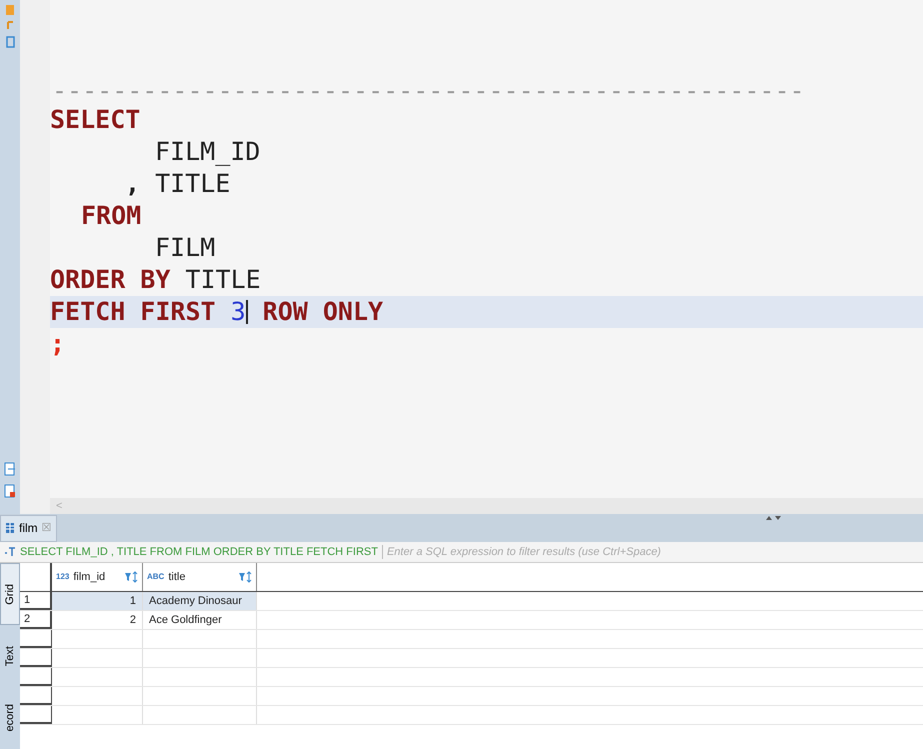  I want to click on row-number: 2, so click(36, 620).